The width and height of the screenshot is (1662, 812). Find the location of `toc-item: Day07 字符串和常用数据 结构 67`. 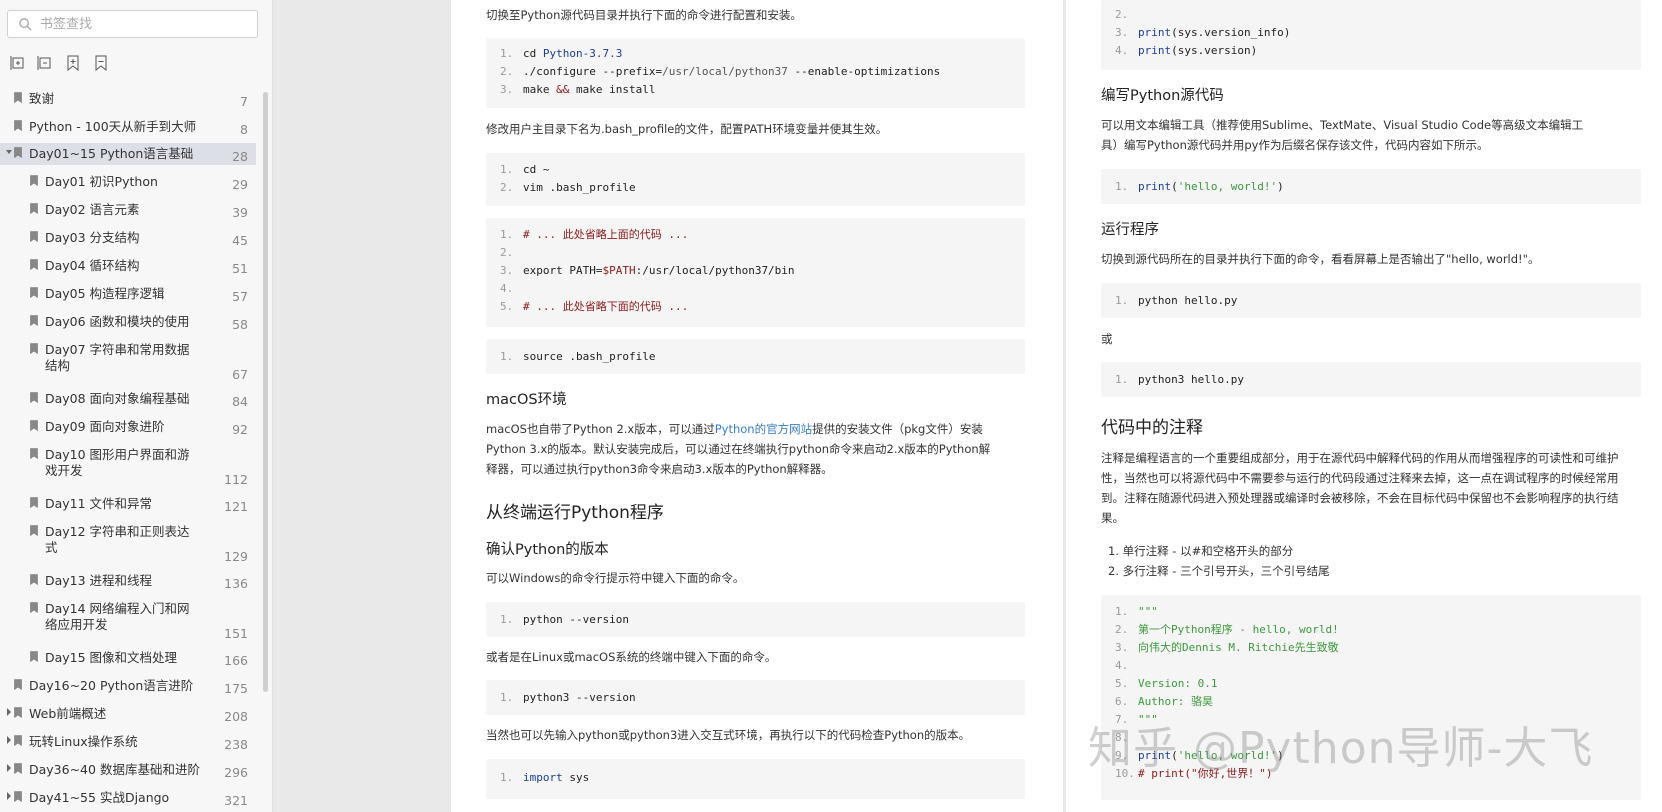

toc-item: Day07 字符串和常用数据 结构 67 is located at coordinates (128, 361).